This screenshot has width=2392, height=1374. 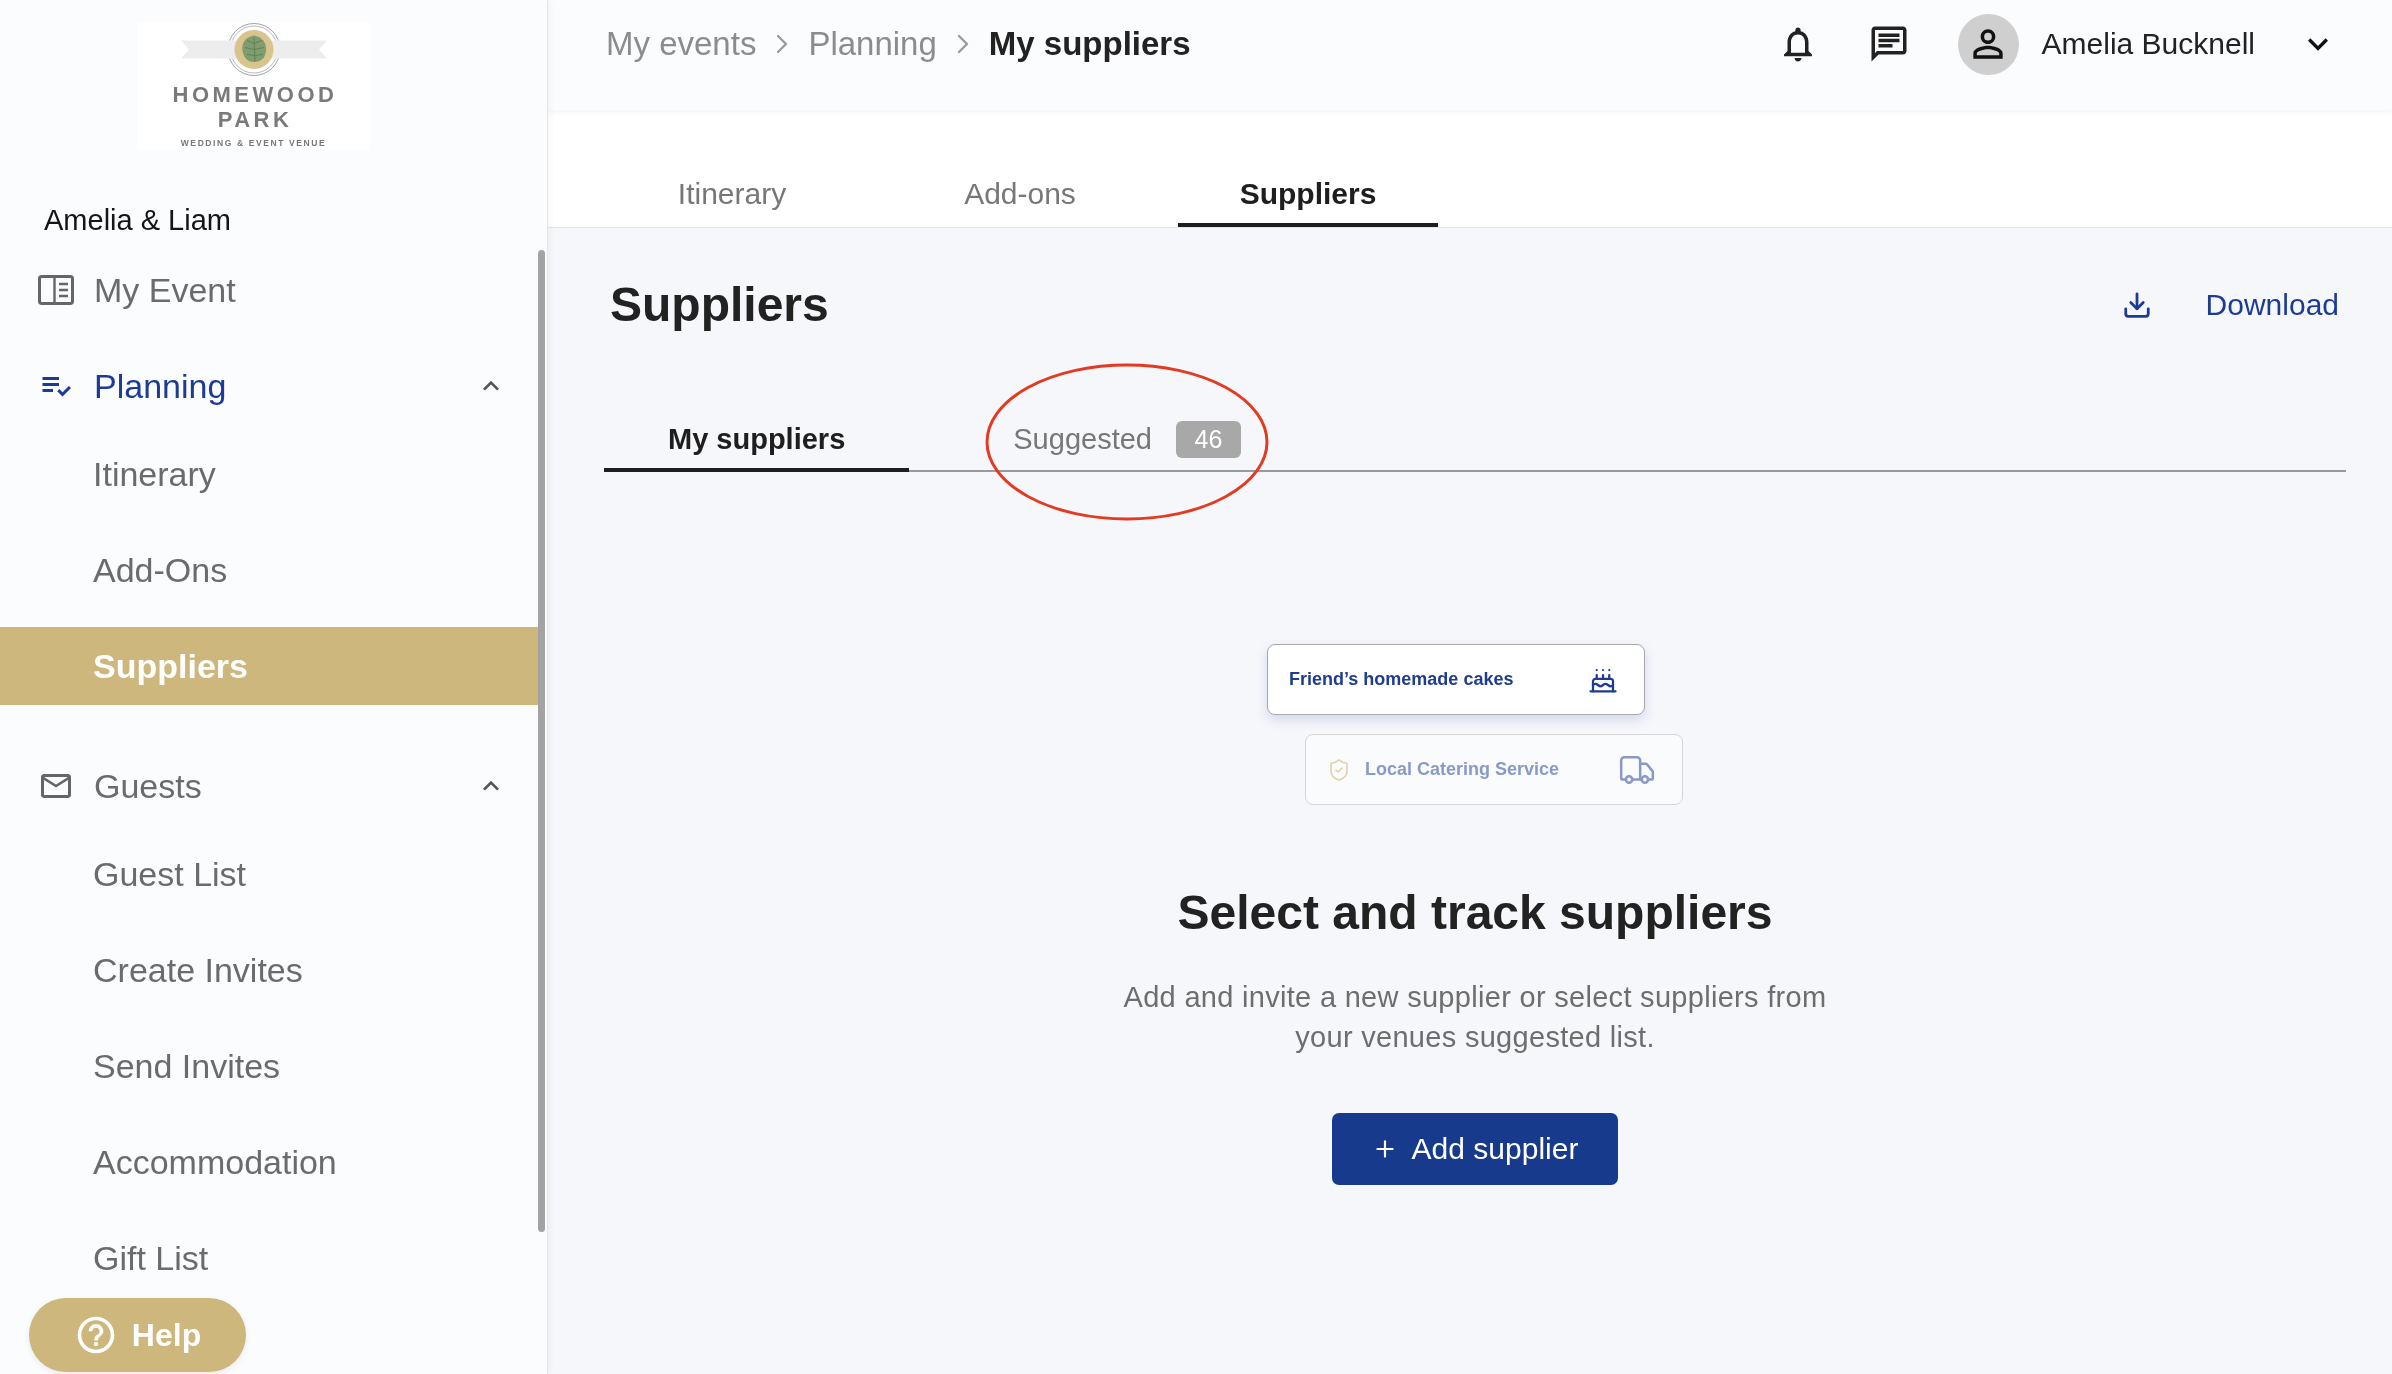 What do you see at coordinates (2230, 305) in the screenshot?
I see `download-link: Download` at bounding box center [2230, 305].